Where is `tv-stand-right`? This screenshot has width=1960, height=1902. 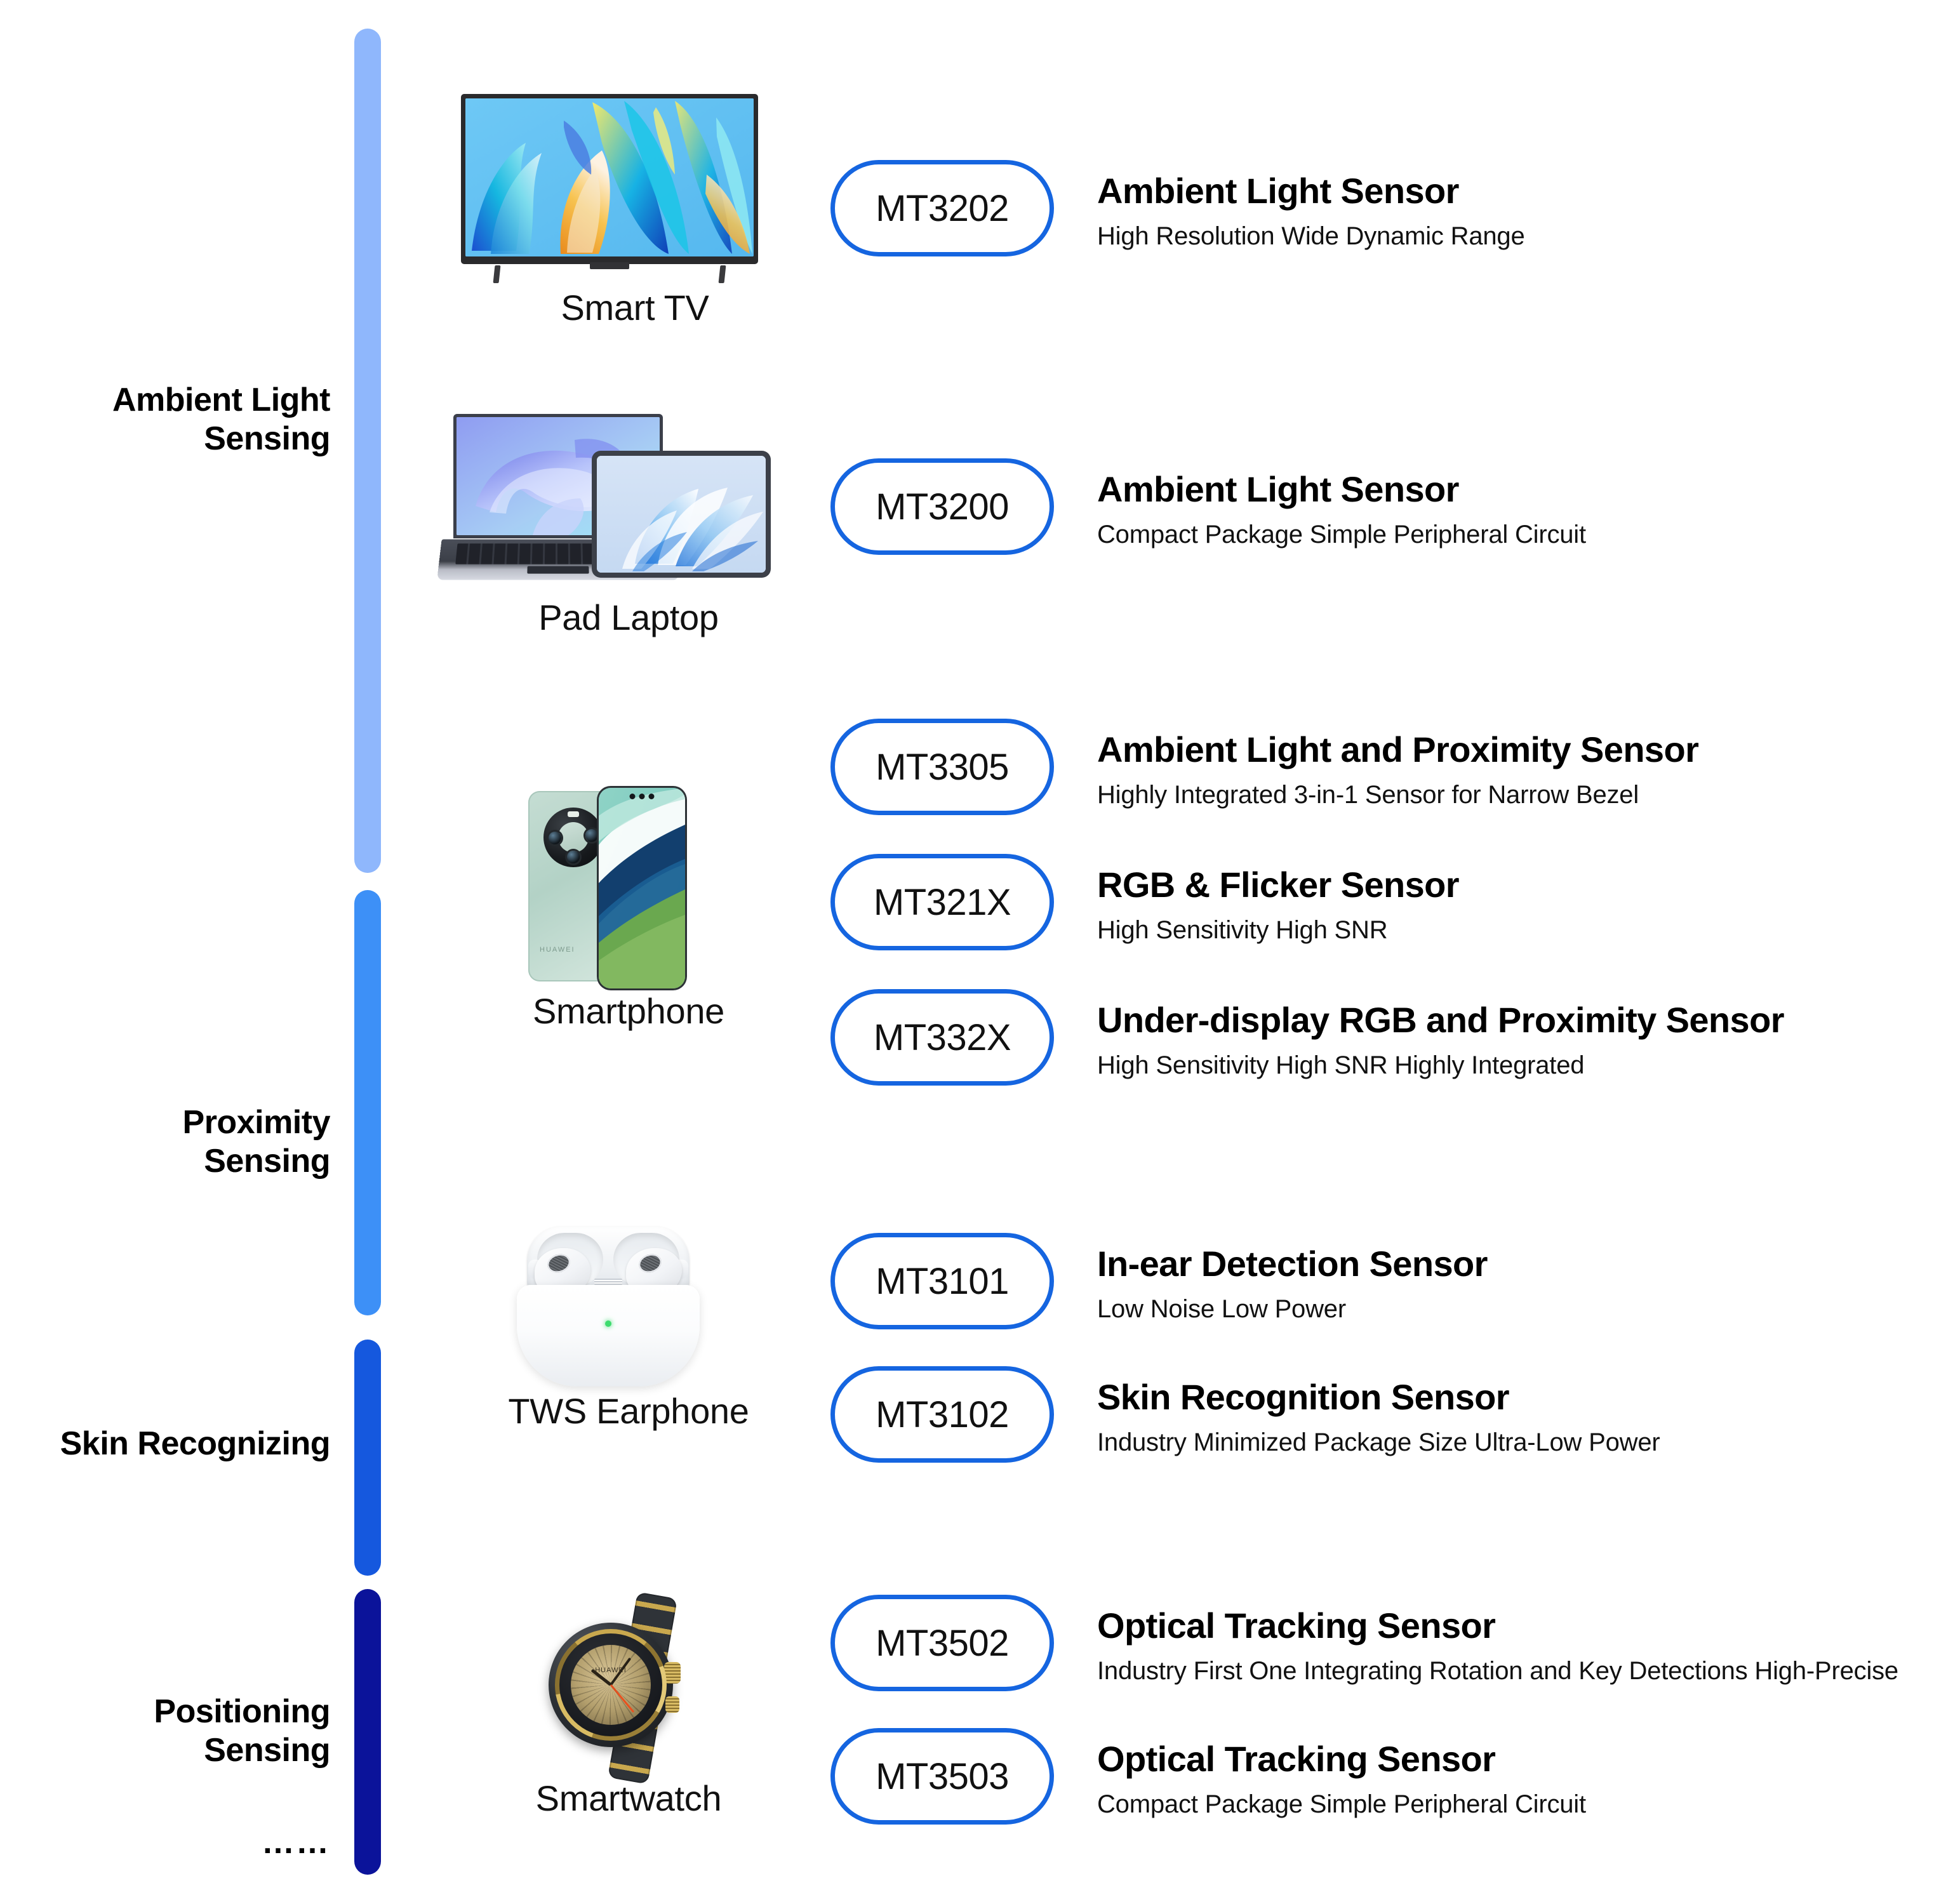 tv-stand-right is located at coordinates (722, 274).